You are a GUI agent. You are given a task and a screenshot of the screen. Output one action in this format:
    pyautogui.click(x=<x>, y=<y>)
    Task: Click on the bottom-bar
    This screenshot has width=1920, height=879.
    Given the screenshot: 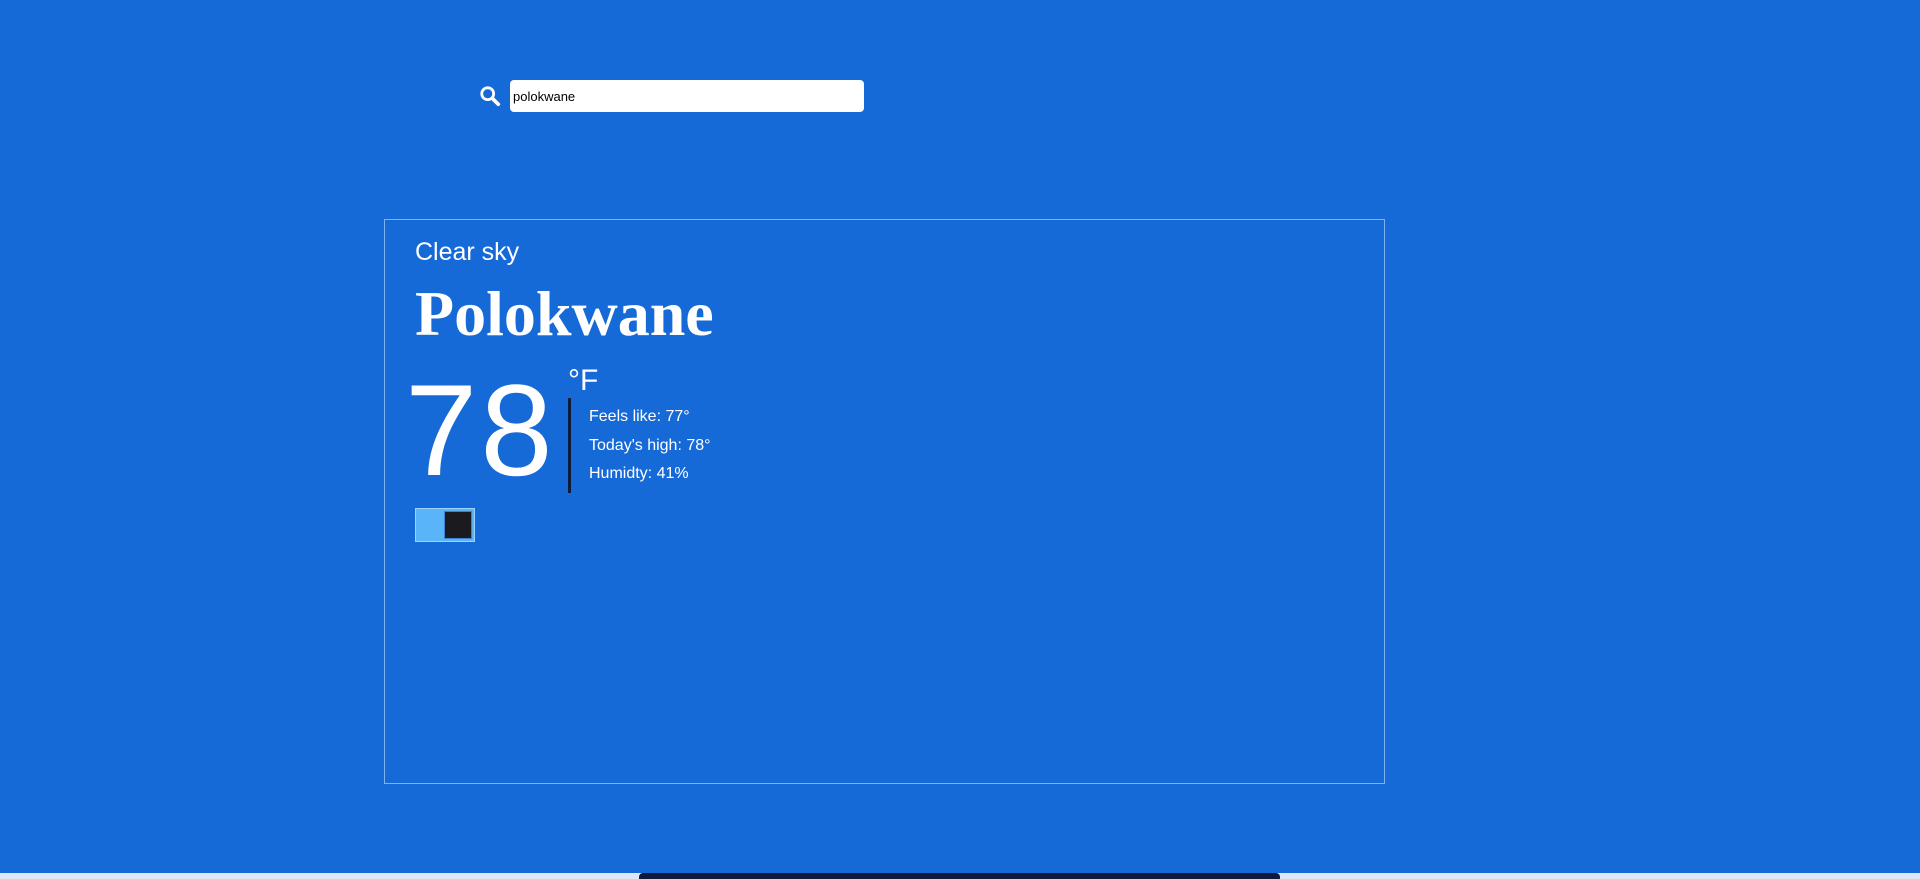 What is the action you would take?
    pyautogui.click(x=959, y=876)
    